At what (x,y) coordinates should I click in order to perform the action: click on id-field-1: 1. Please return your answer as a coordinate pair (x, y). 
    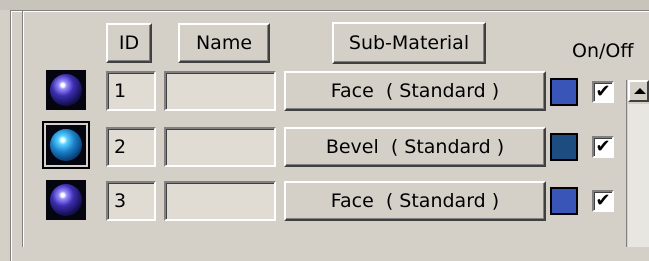
    Looking at the image, I should click on (131, 91).